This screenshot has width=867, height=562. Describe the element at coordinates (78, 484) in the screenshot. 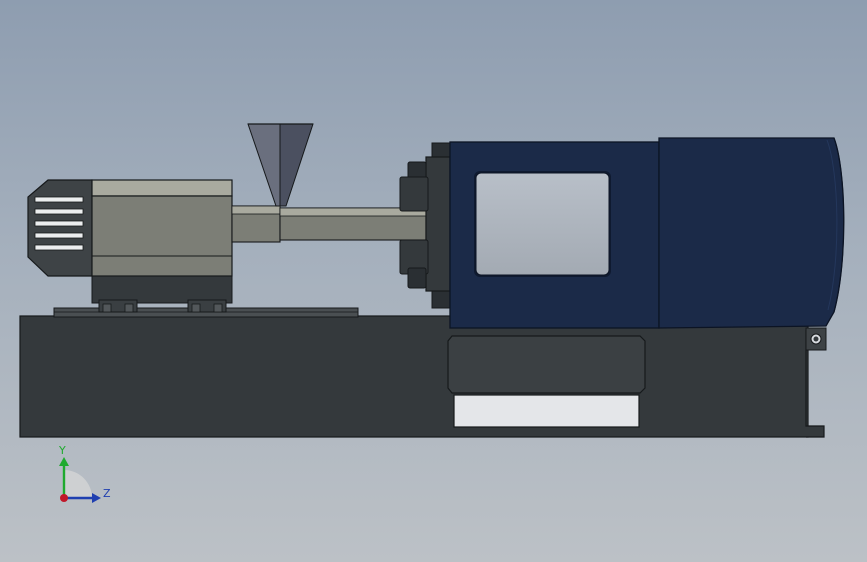

I see `triad-plane-quadrant` at that location.